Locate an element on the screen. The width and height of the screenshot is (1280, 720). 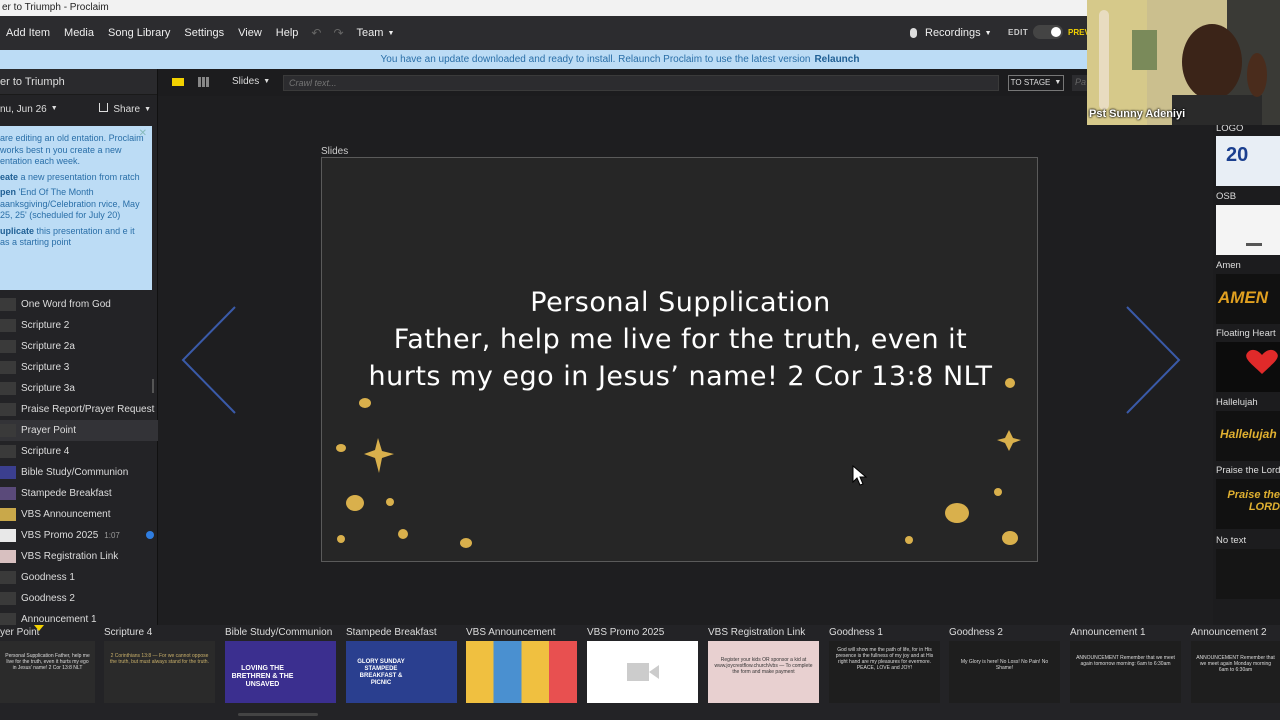
recordings-menu: Recordings ▼ is located at coordinates (951, 33).